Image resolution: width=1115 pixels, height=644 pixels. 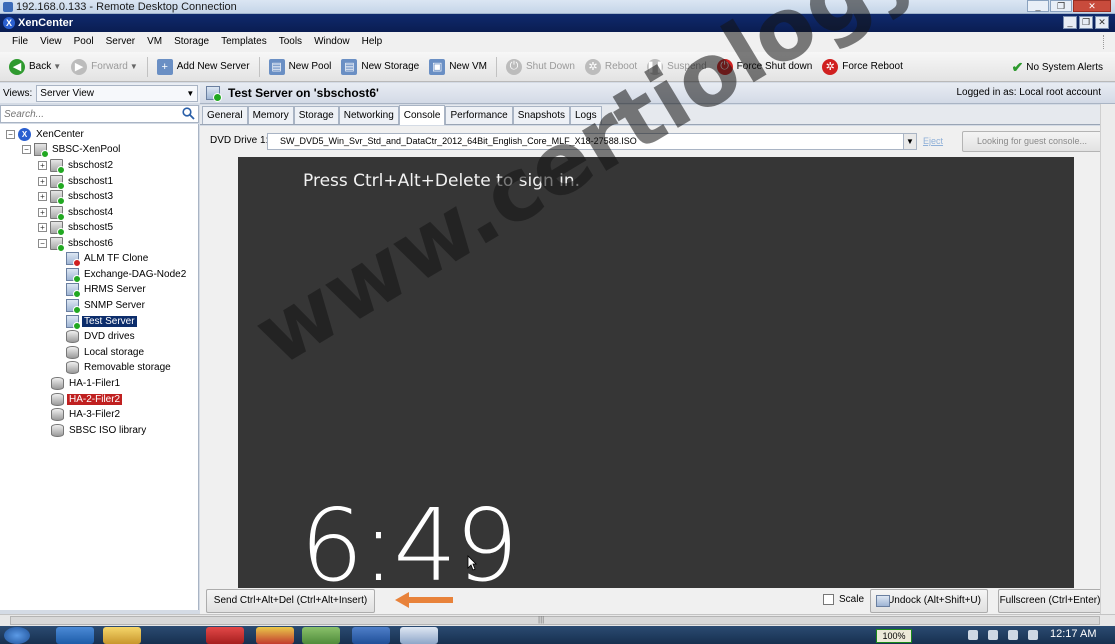 What do you see at coordinates (188, 113) in the screenshot?
I see `search-icon` at bounding box center [188, 113].